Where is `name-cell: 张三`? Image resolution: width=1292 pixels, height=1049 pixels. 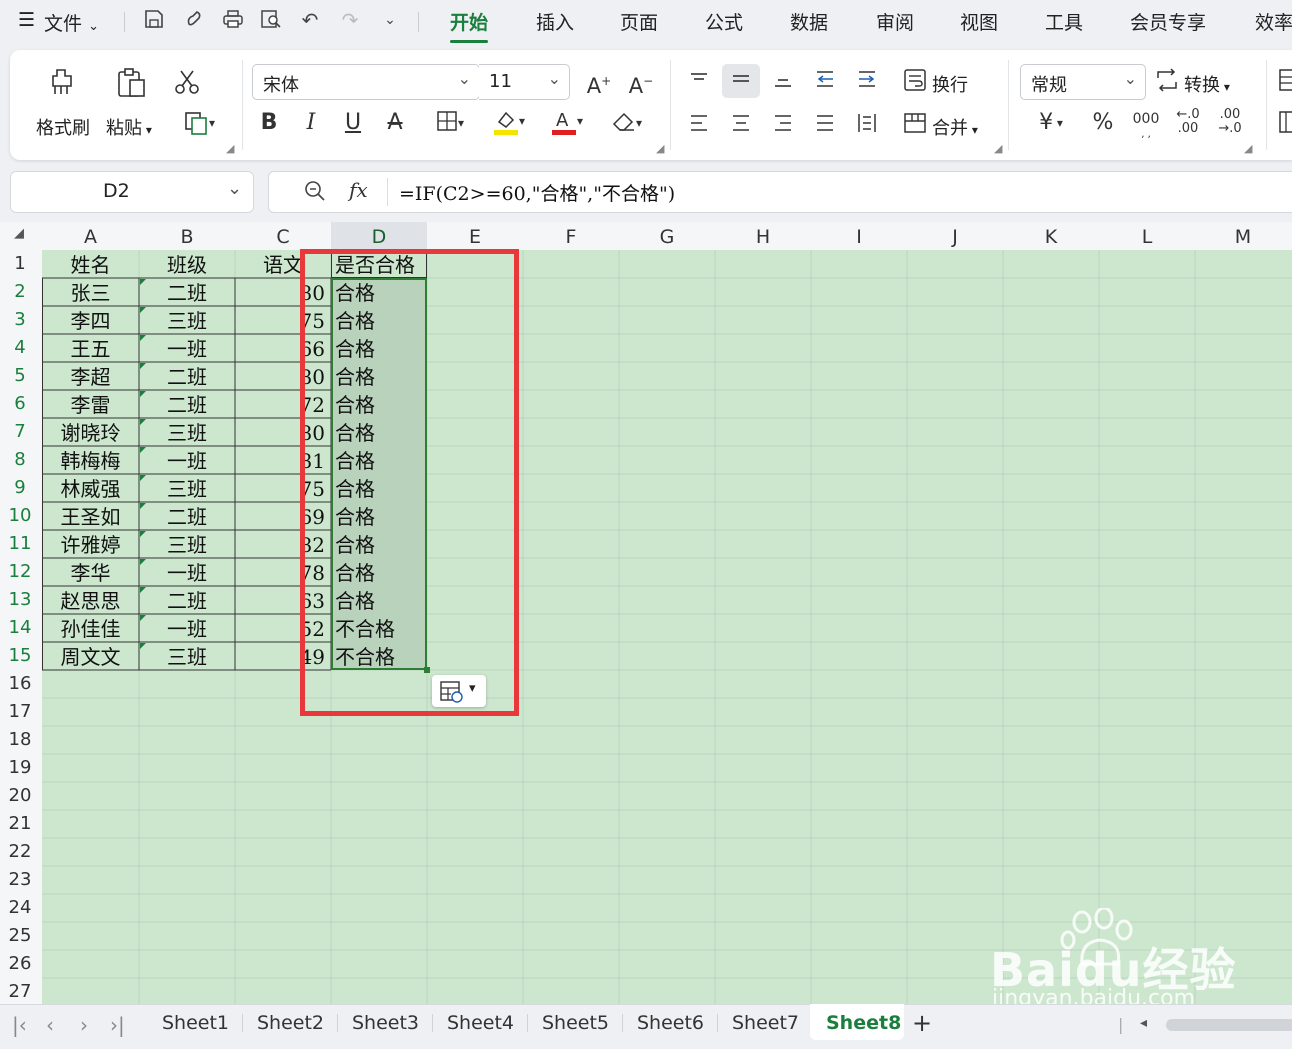
name-cell: 张三 is located at coordinates (90, 292).